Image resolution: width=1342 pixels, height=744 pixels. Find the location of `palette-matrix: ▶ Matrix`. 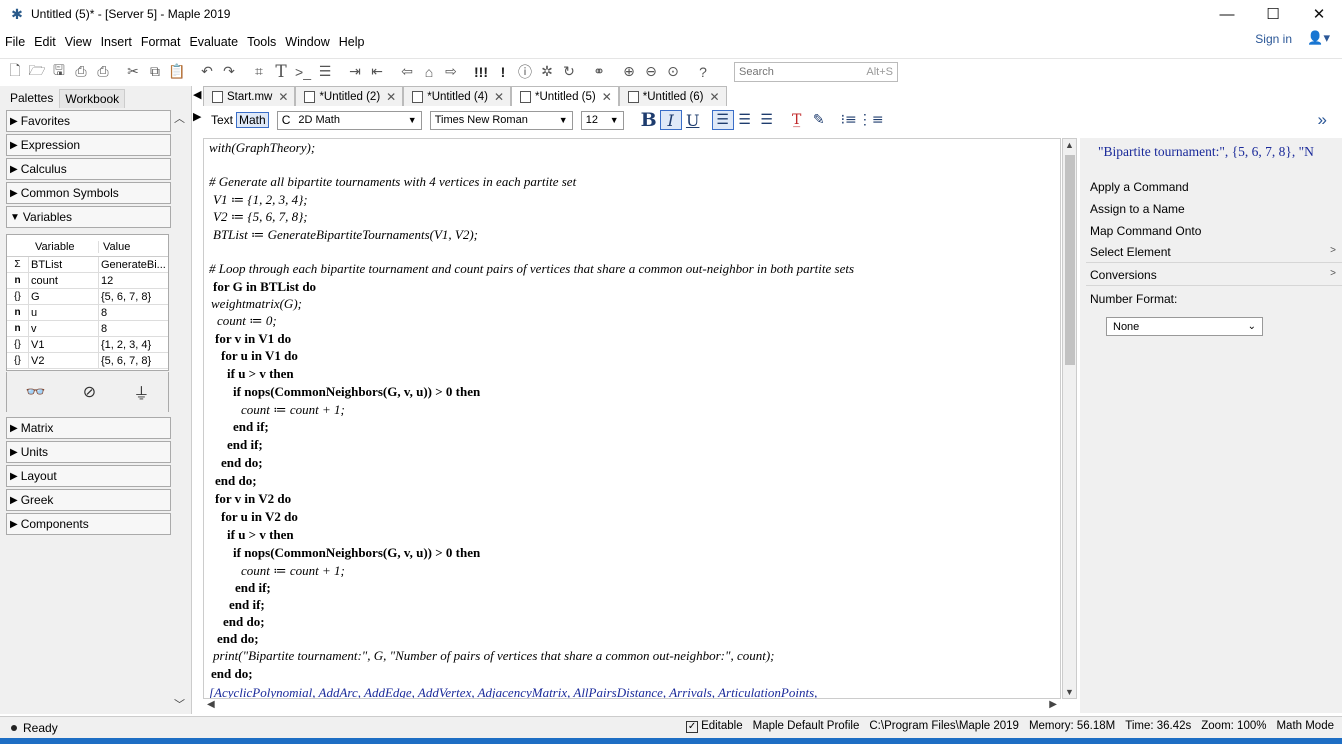

palette-matrix: ▶ Matrix is located at coordinates (88, 428).